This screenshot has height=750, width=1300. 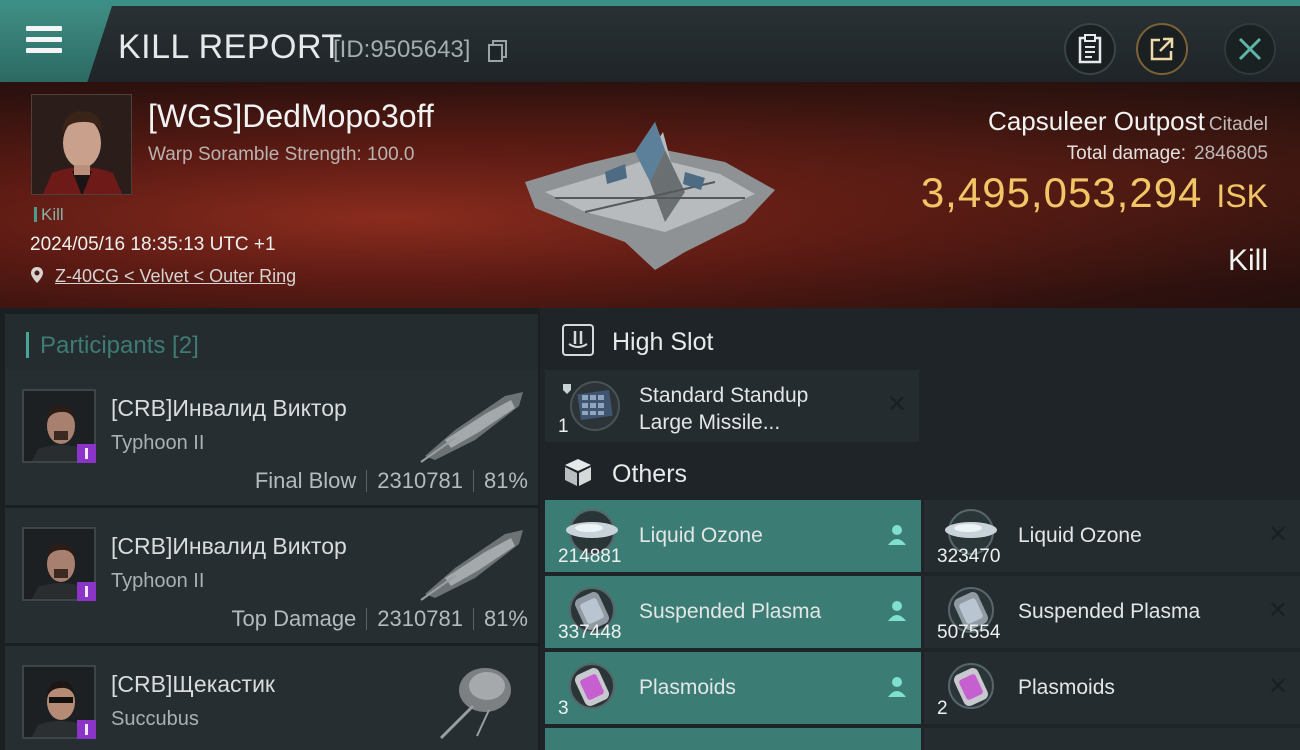 I want to click on missile-launcher-icon, so click(x=591, y=406).